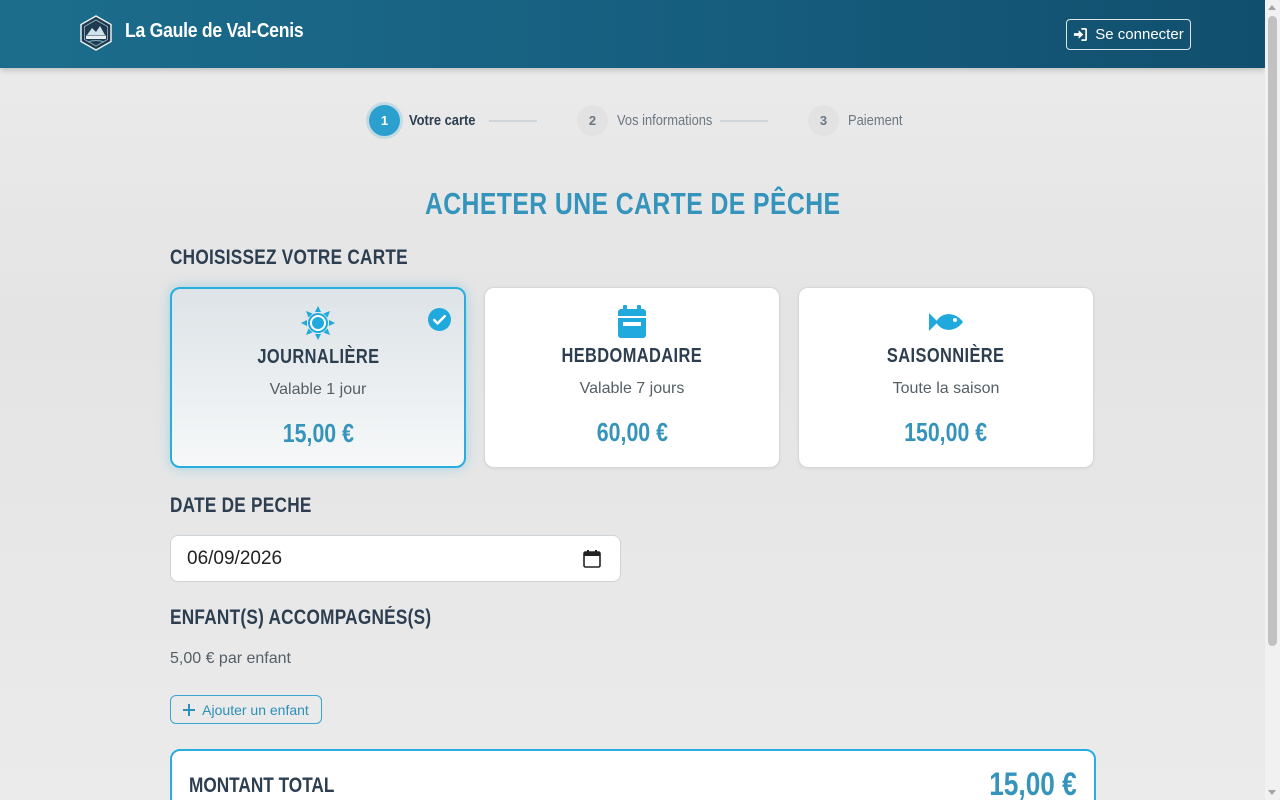 The width and height of the screenshot is (1280, 800). What do you see at coordinates (632, 432) in the screenshot?
I see `card-price: 60,00 €` at bounding box center [632, 432].